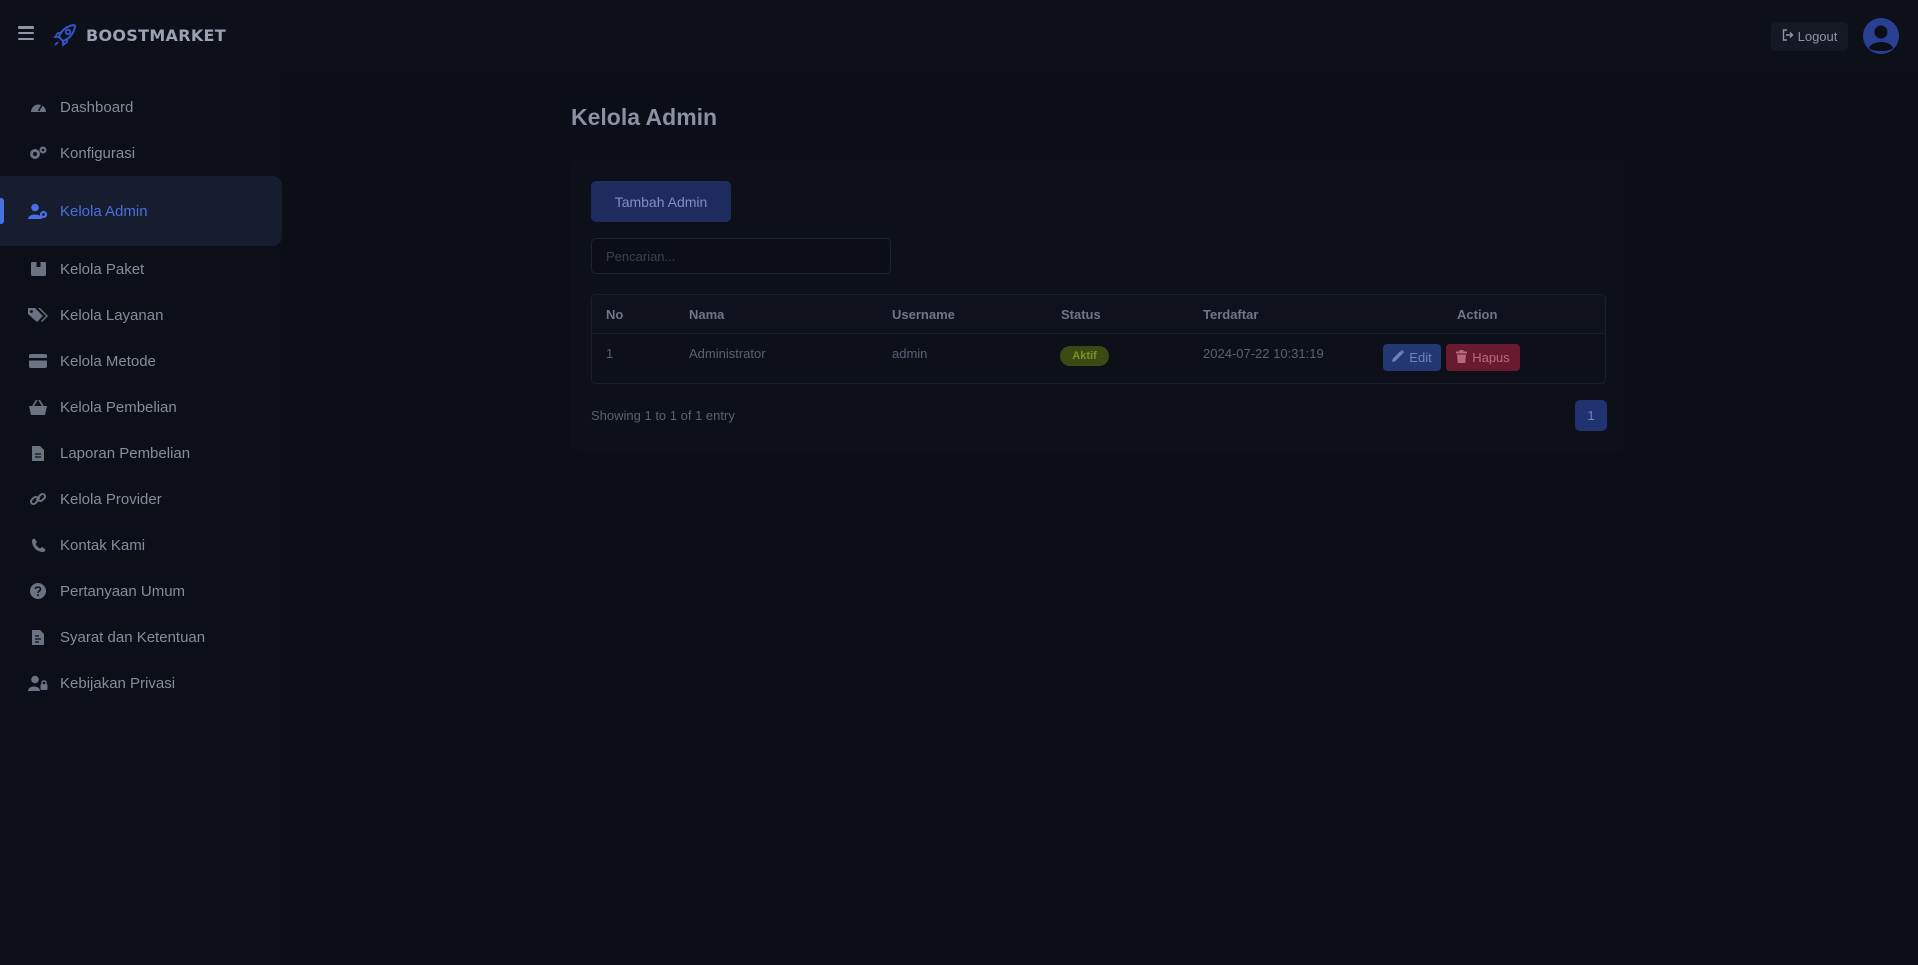 The image size is (1918, 965). What do you see at coordinates (614, 314) in the screenshot?
I see `column-header-no: No` at bounding box center [614, 314].